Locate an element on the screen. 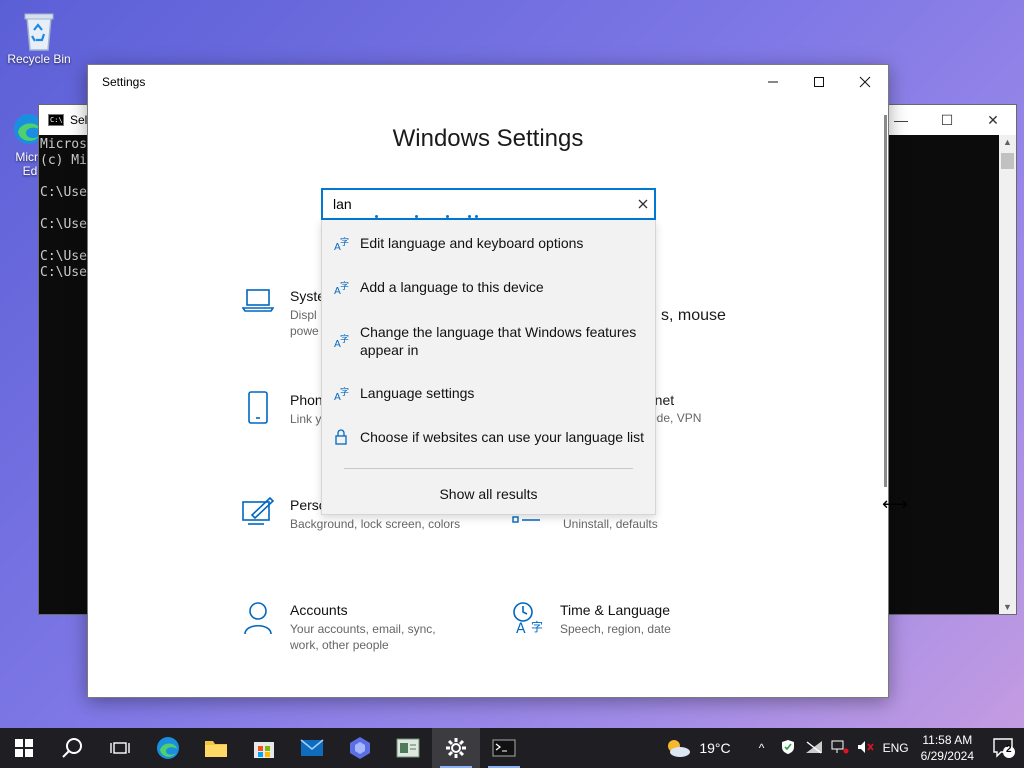 This screenshot has width=1024, height=768. cmd-icon is located at coordinates (504, 748).